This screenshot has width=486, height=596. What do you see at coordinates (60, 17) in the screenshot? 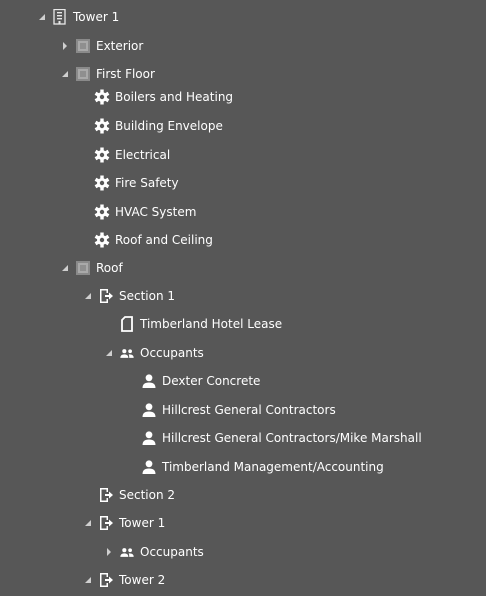
I see `building-icon` at bounding box center [60, 17].